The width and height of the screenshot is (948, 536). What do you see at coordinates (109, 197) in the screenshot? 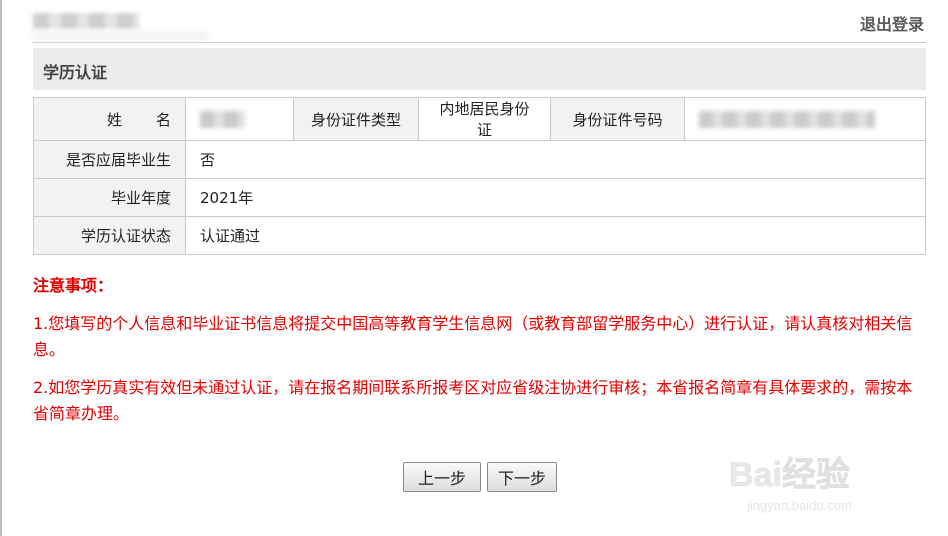
I see `year-label: 毕业年度` at bounding box center [109, 197].